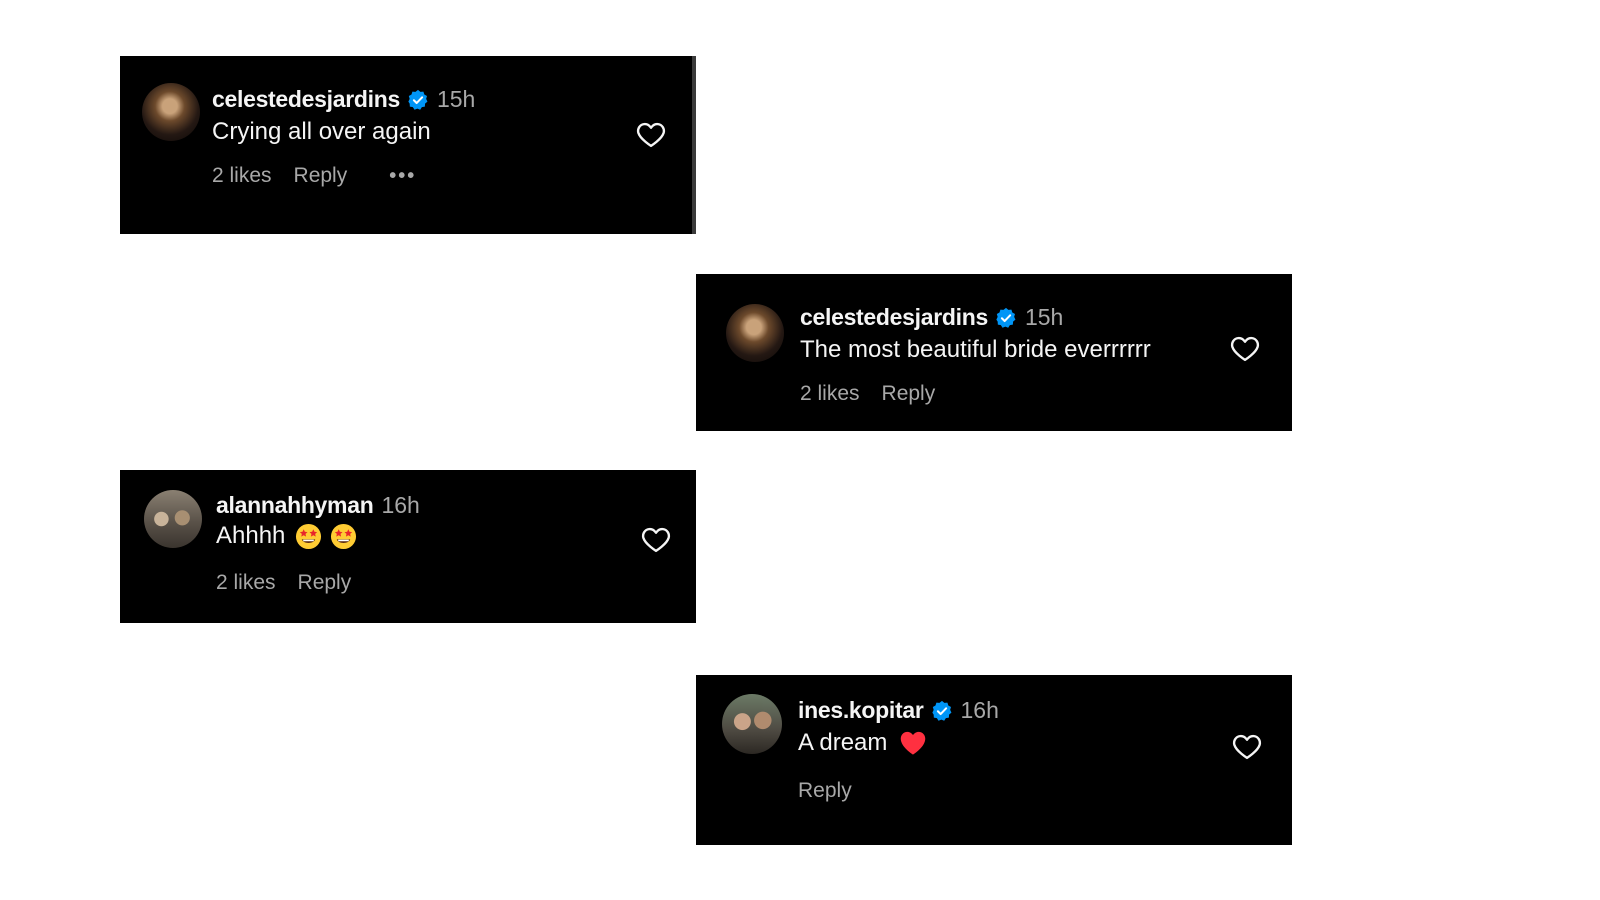 The height and width of the screenshot is (900, 1600). Describe the element at coordinates (402, 176) in the screenshot. I see `more-options-button: •••` at that location.